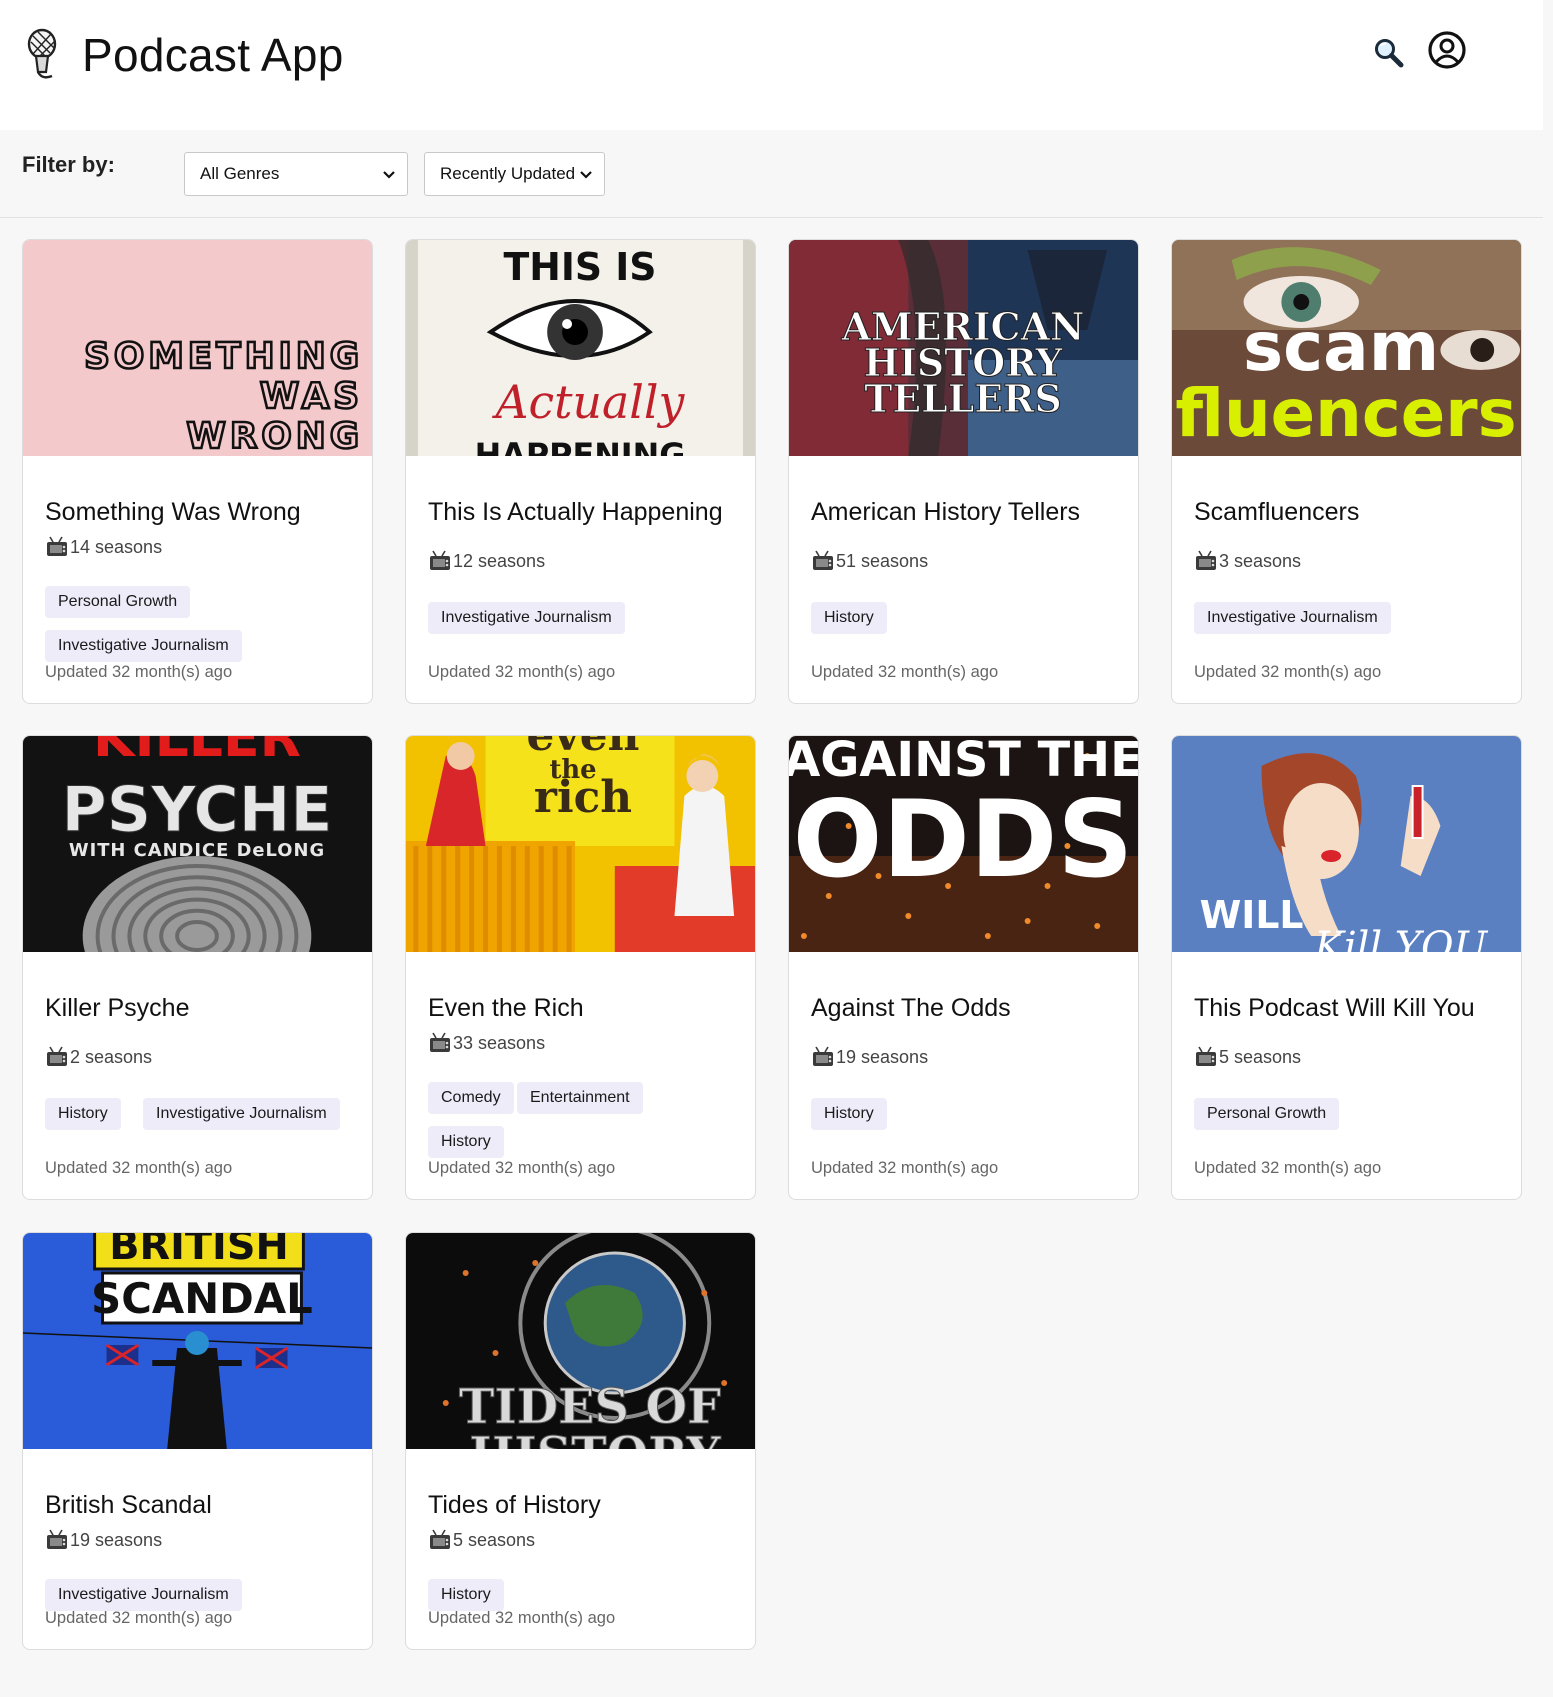  I want to click on podcast-seasons: 12 seasons, so click(486, 561).